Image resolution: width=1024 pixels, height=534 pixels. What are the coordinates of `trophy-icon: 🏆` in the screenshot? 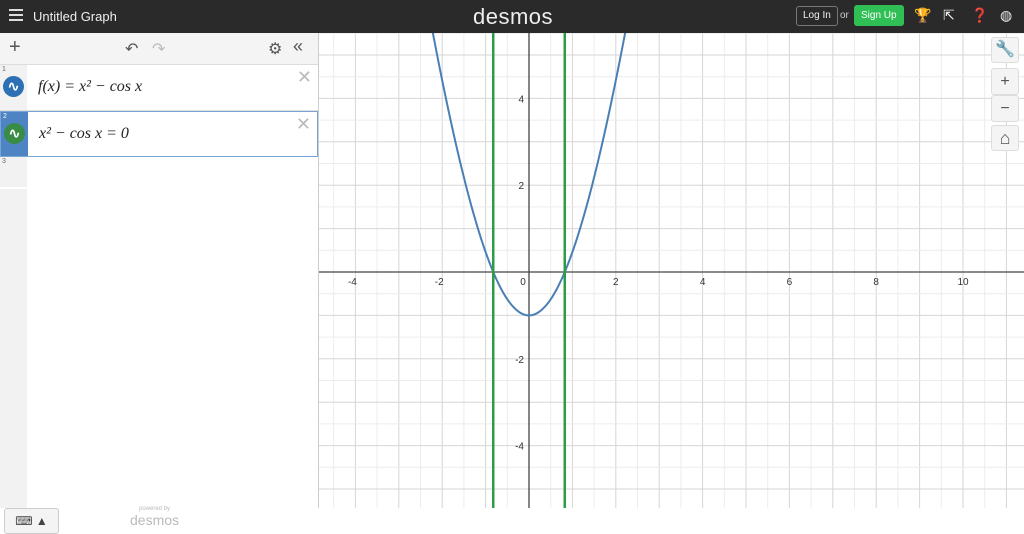 It's located at (922, 15).